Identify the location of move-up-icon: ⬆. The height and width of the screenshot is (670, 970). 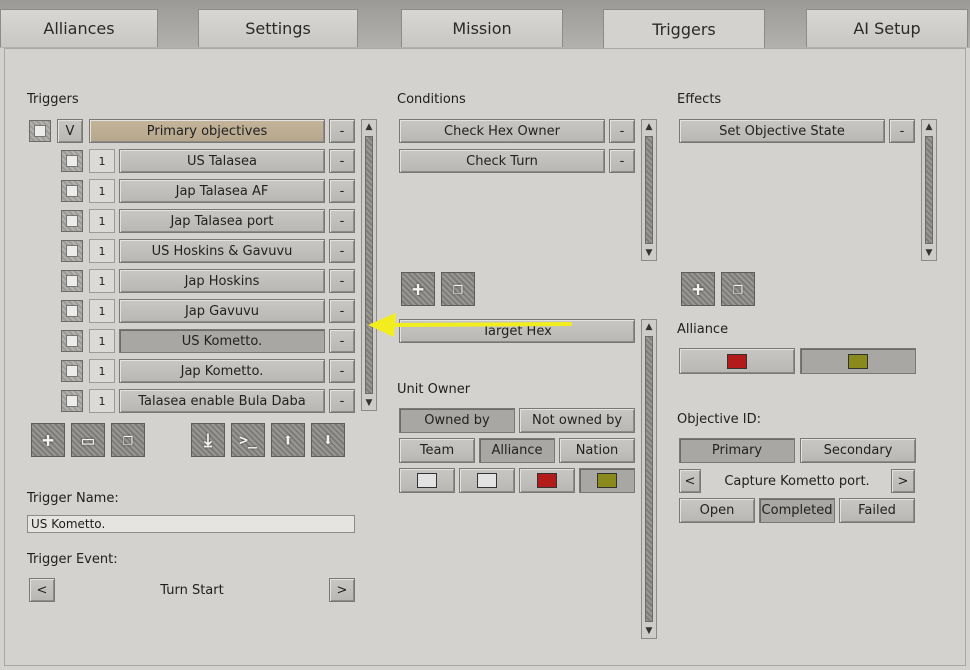
(288, 440).